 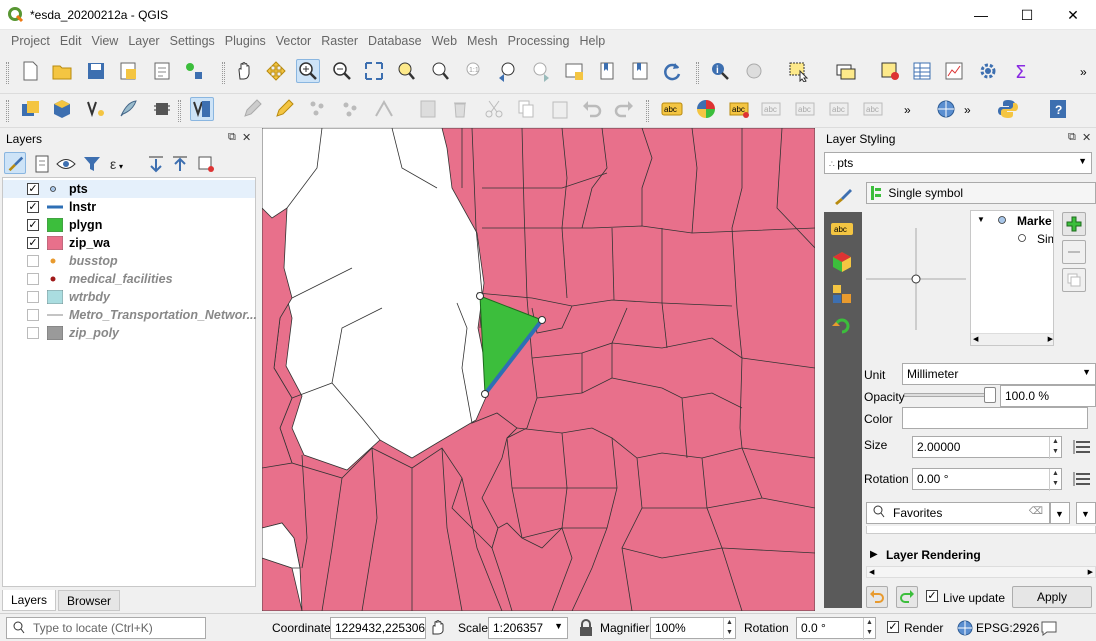 What do you see at coordinates (245, 41) in the screenshot?
I see `menu-plugins: Plugins` at bounding box center [245, 41].